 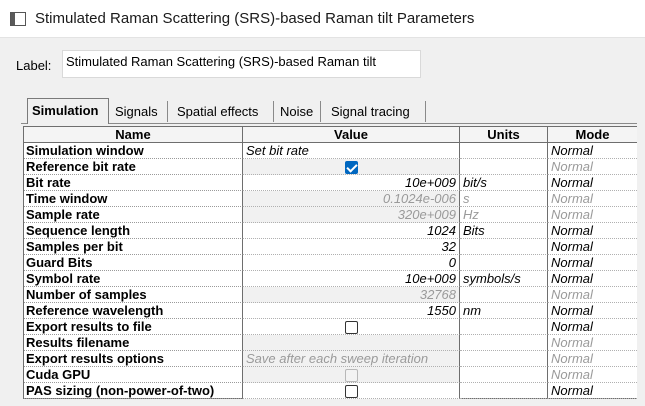 I want to click on param-name: Samples per bit, so click(x=133, y=247).